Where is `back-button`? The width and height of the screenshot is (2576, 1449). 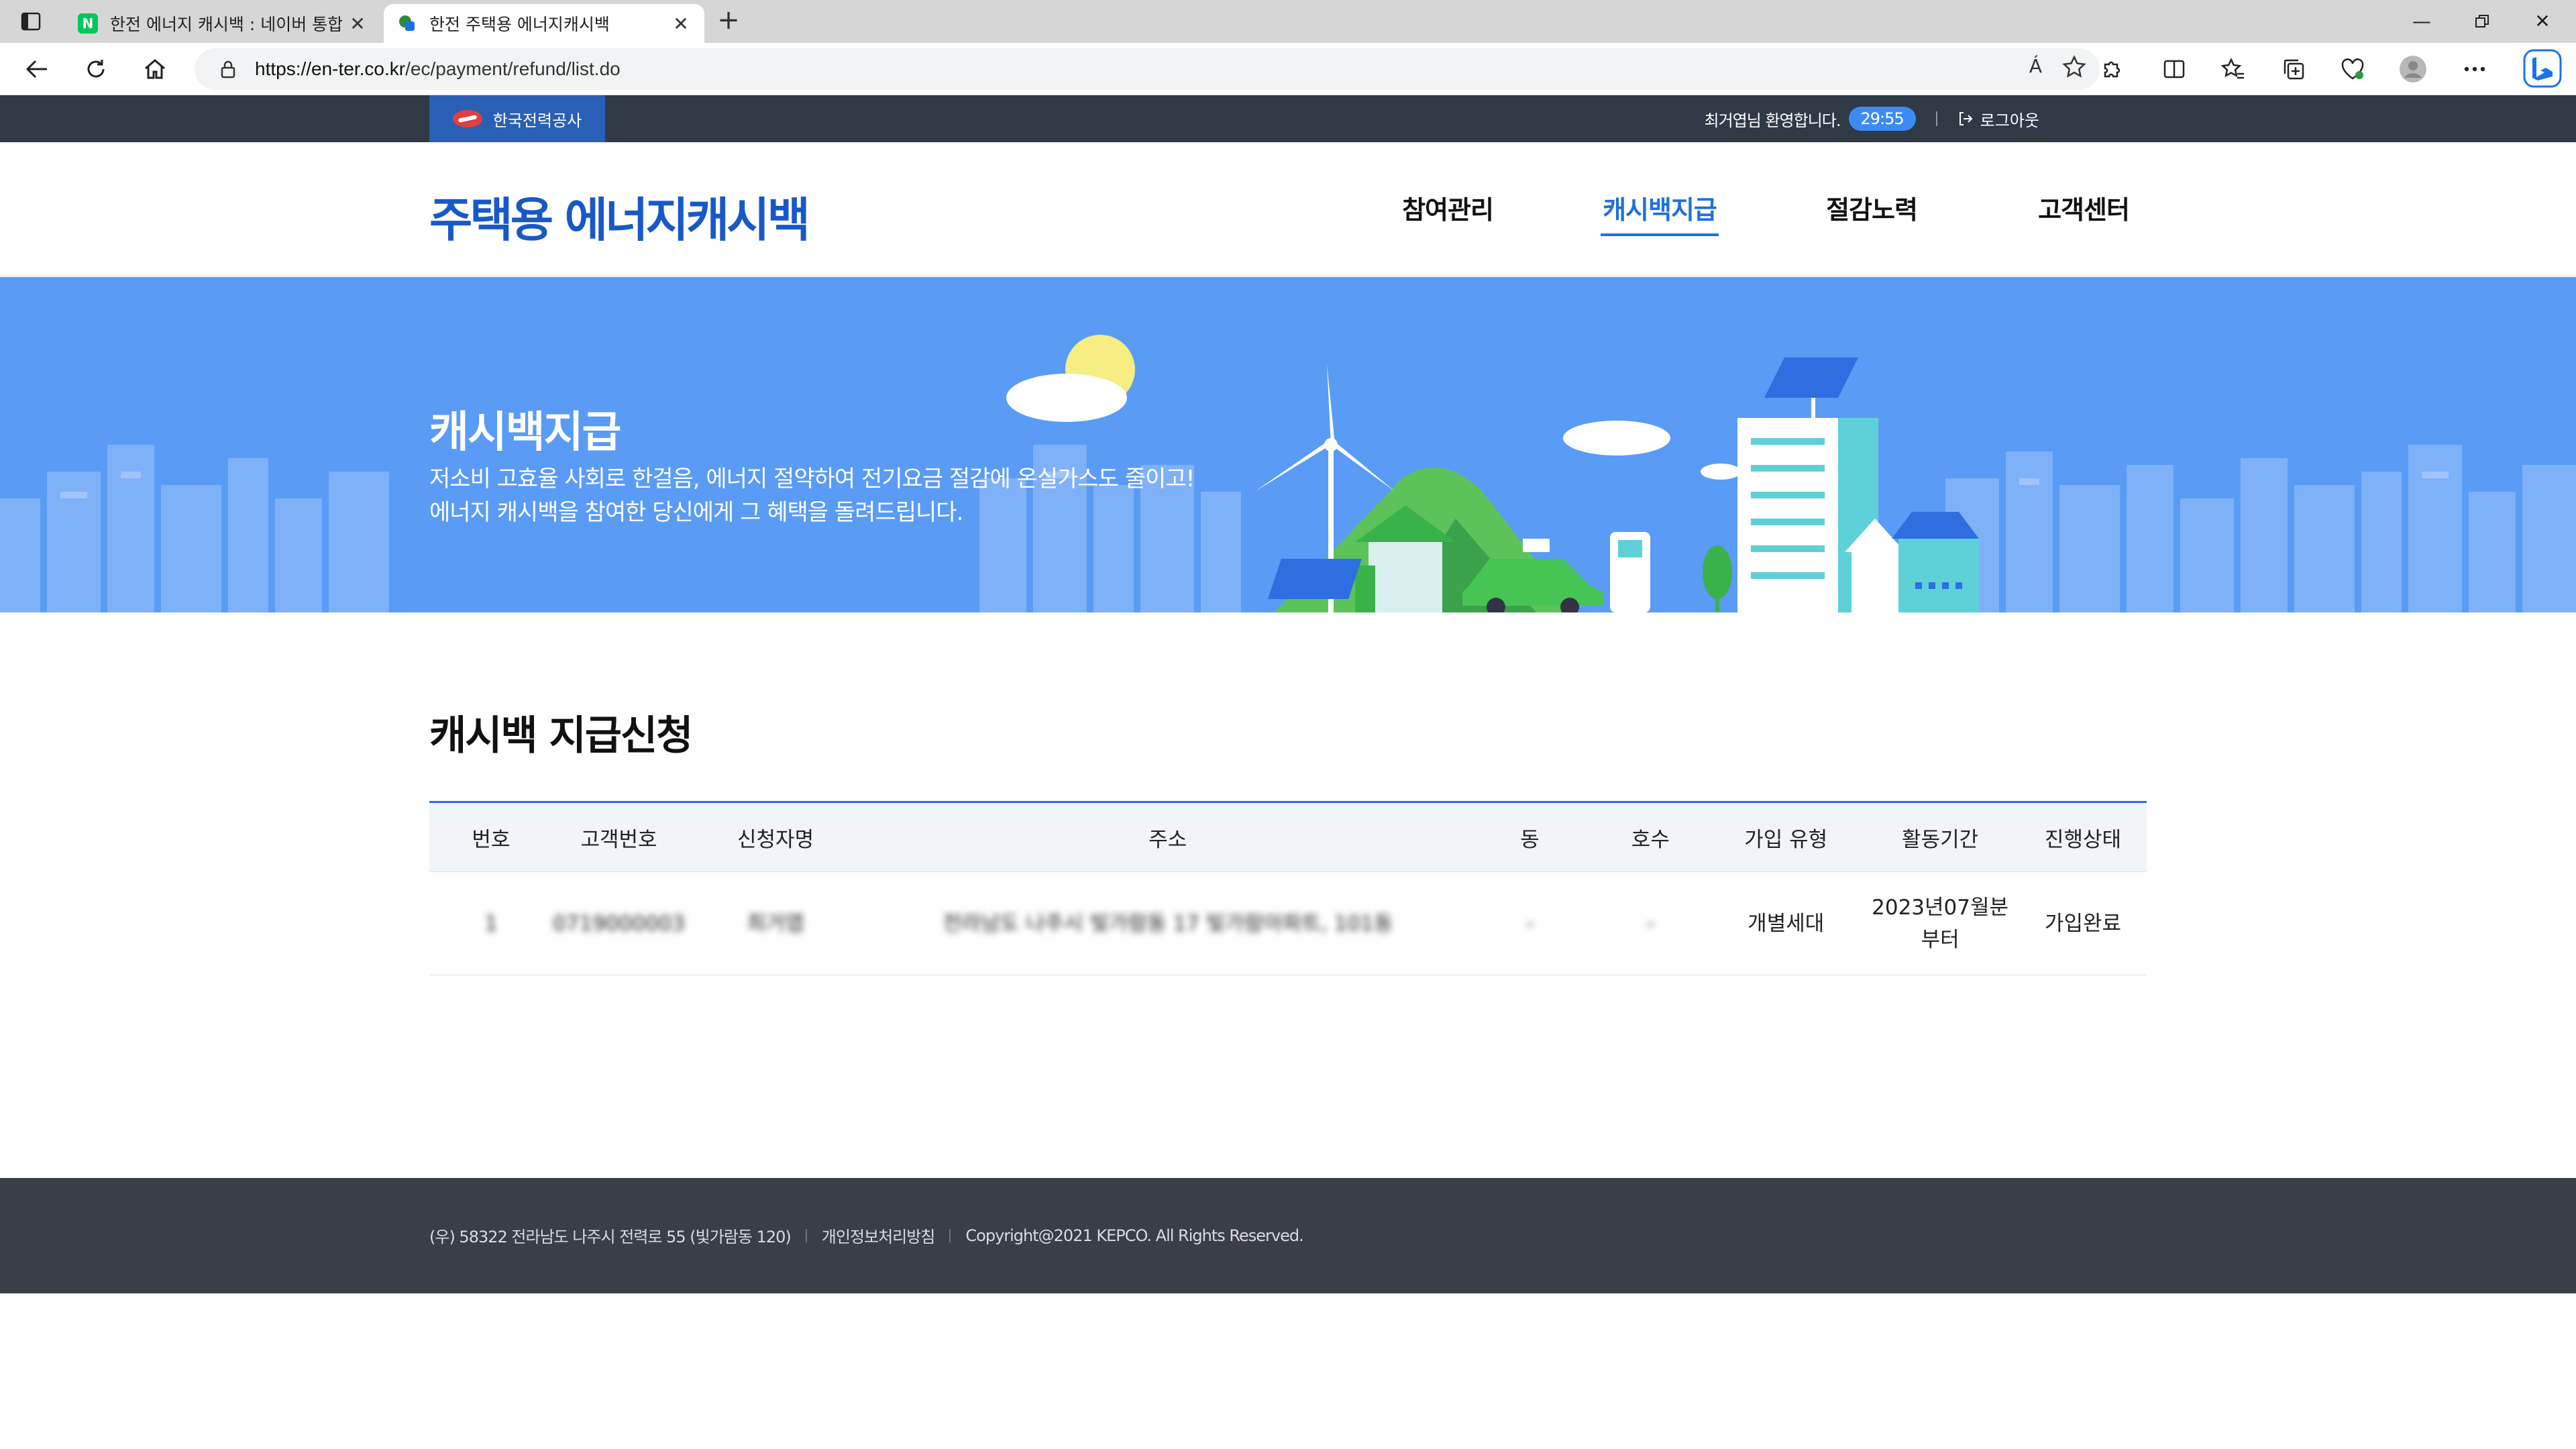
back-button is located at coordinates (36, 69).